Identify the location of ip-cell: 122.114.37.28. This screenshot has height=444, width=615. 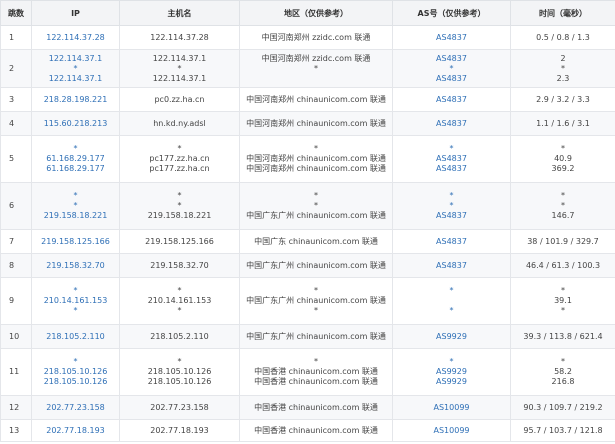
(75, 37).